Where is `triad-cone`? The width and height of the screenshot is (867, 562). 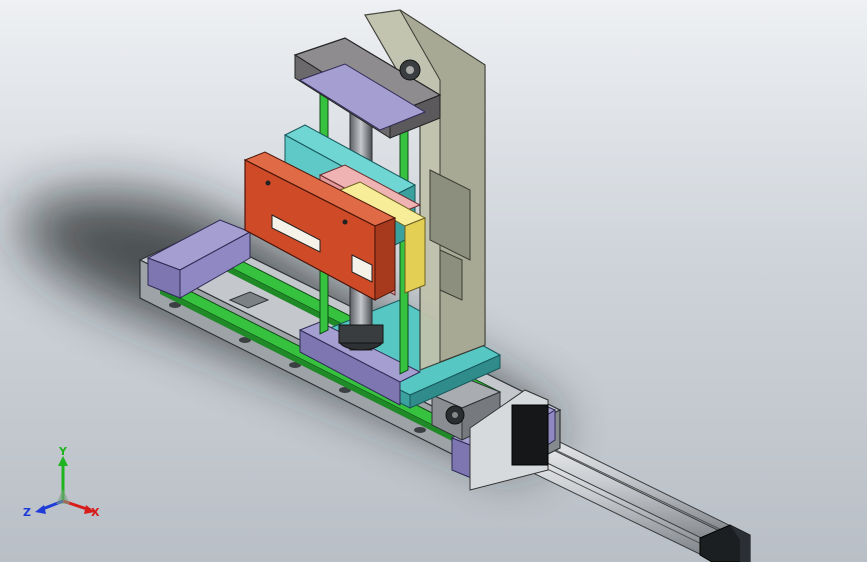
triad-cone is located at coordinates (63, 496).